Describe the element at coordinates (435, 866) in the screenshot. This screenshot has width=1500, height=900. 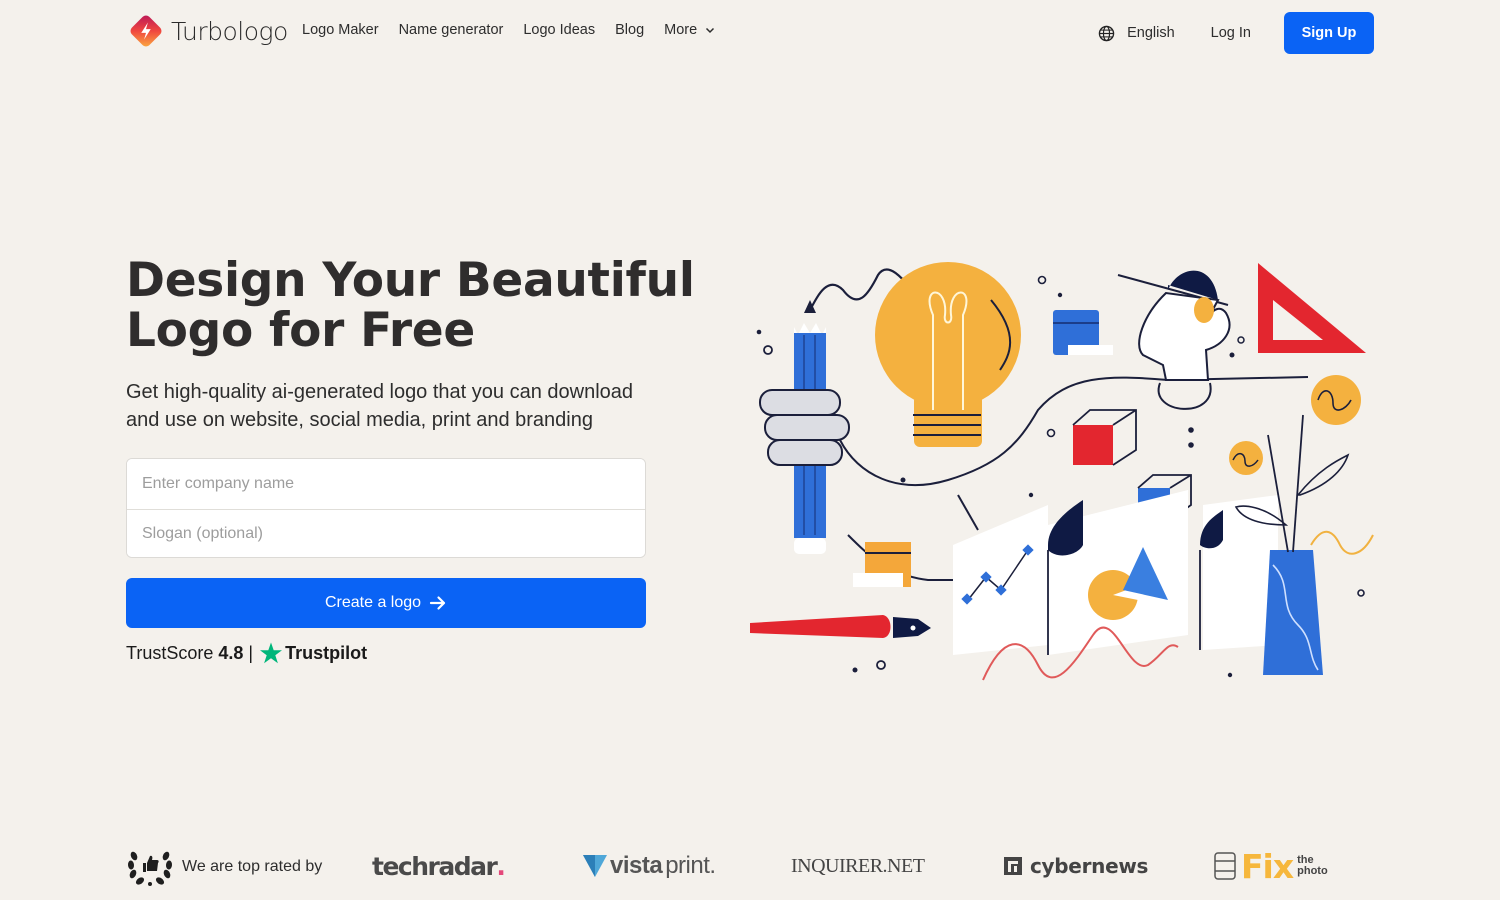
I see `techradar-wordmark: techradar` at that location.